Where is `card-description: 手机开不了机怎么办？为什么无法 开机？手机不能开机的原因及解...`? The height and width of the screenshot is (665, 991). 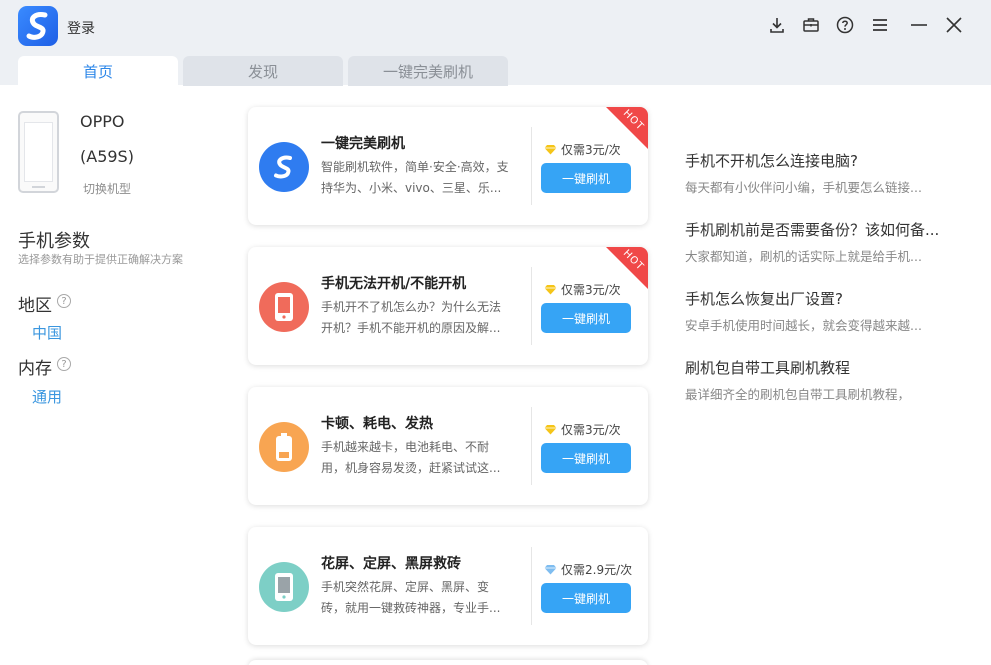
card-description: 手机开不了机怎么办？为什么无法 开机？手机不能开机的原因及解... is located at coordinates (411, 317).